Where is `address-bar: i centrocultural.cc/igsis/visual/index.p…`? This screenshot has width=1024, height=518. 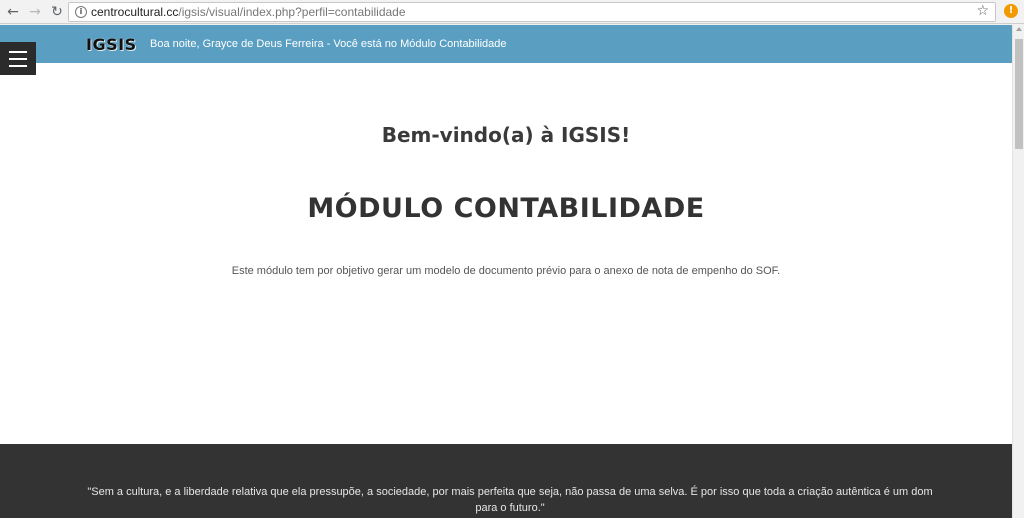
address-bar: i centrocultural.cc/igsis/visual/index.p… is located at coordinates (532, 12).